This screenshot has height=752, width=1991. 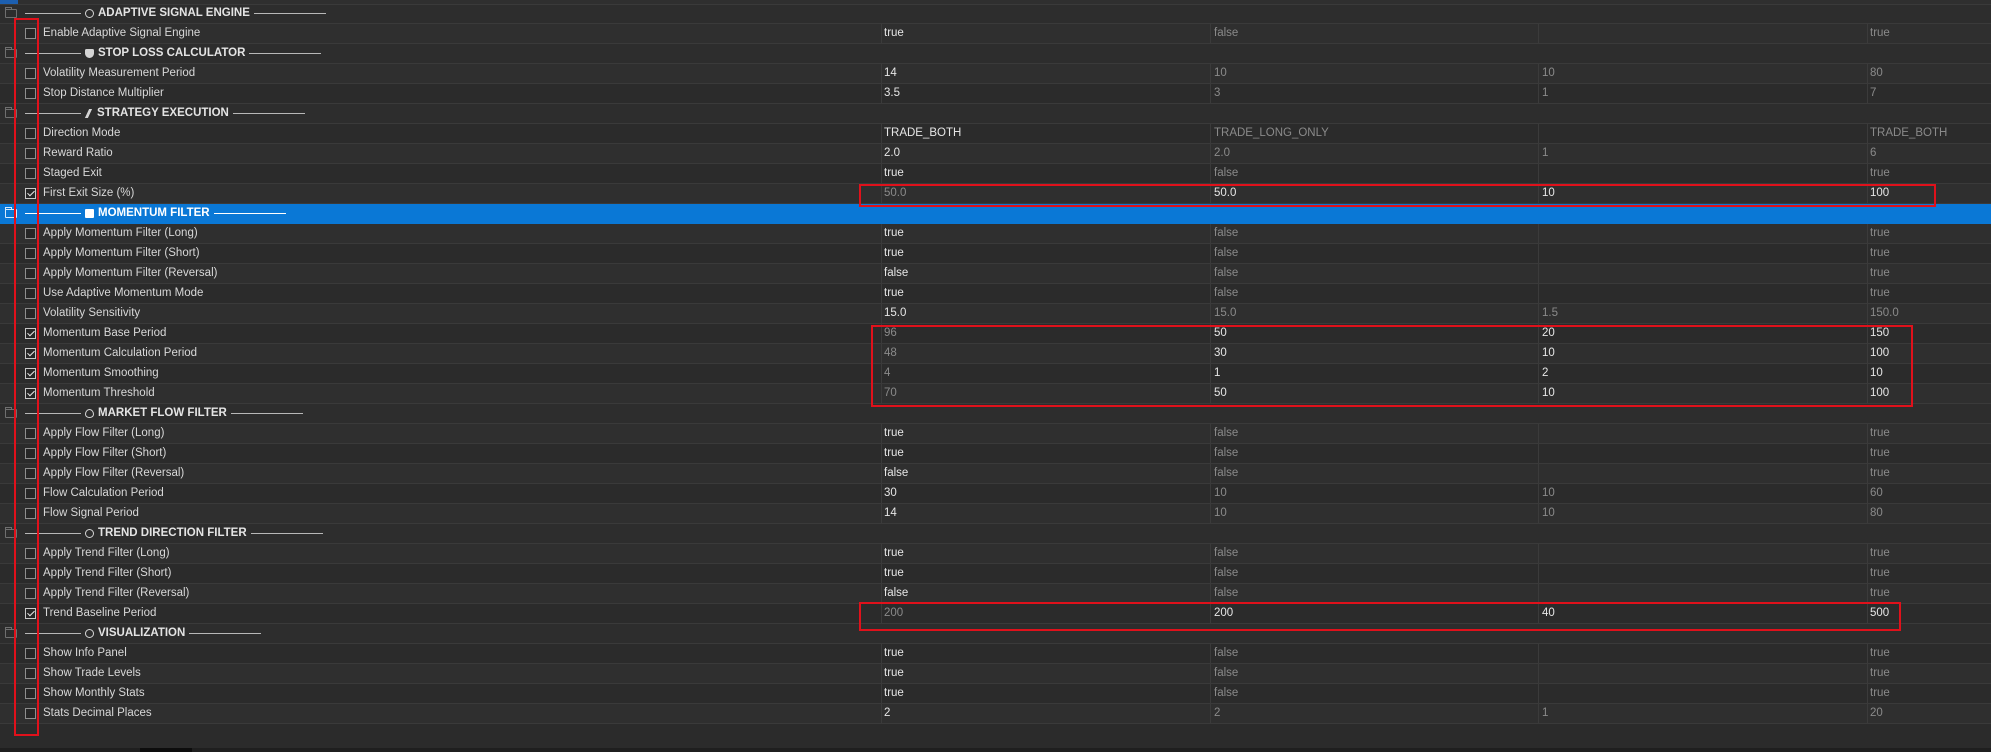 I want to click on parameter-stop-cell: 10, so click(x=1930, y=373).